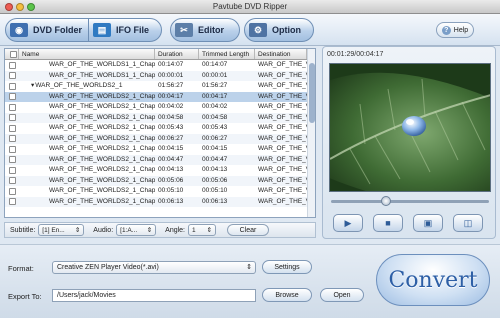  I want to click on window-title: Pavtube DVD Ripper, so click(250, 6).